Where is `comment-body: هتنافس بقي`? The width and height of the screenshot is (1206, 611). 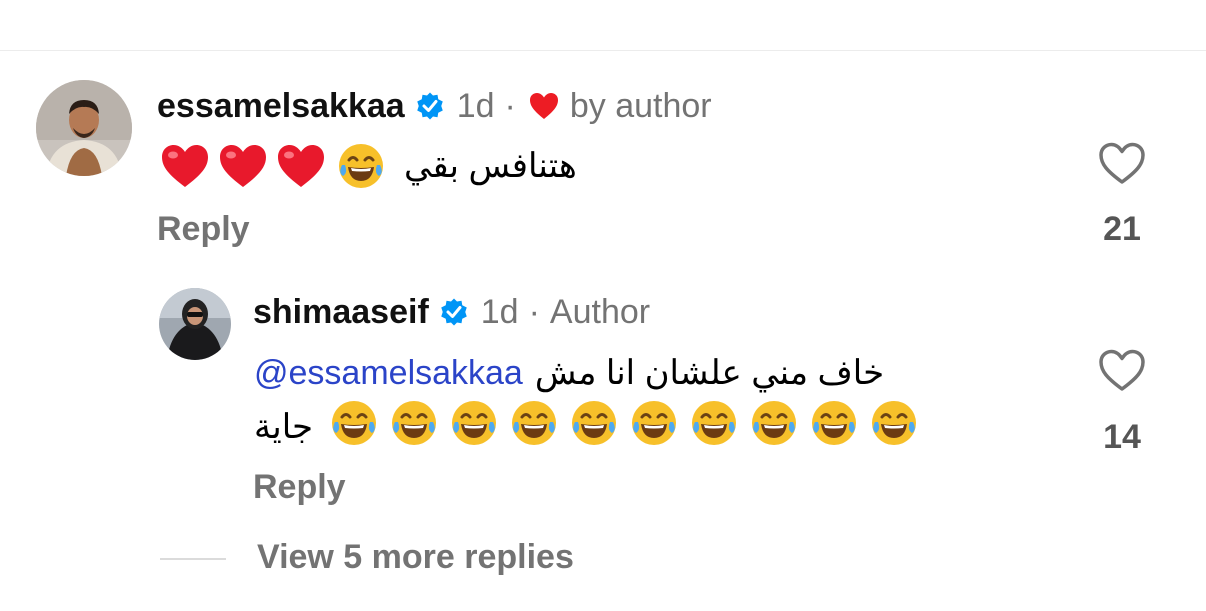 comment-body: هتنافس بقي is located at coordinates (368, 166).